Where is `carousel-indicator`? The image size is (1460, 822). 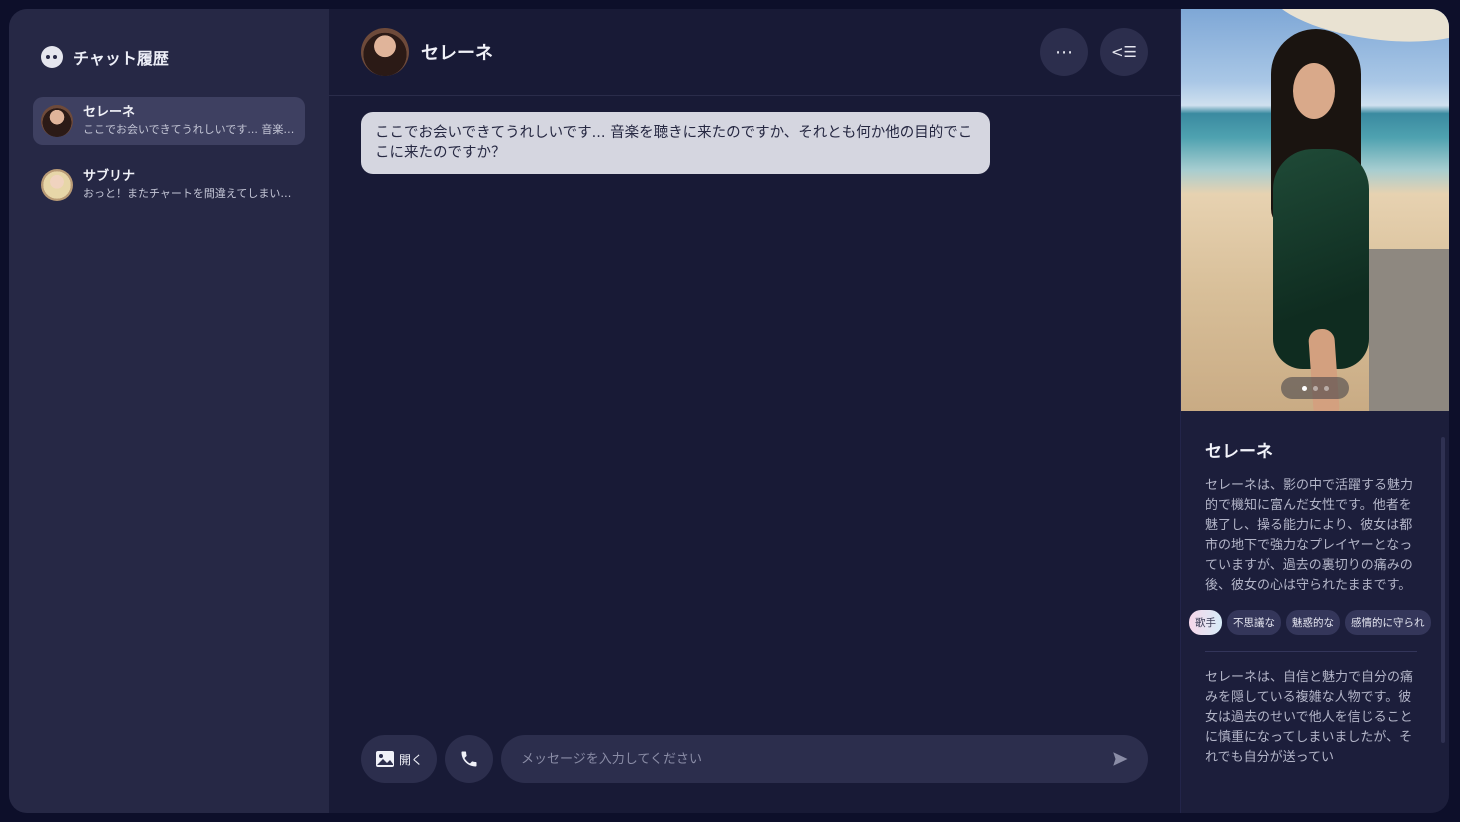 carousel-indicator is located at coordinates (1315, 388).